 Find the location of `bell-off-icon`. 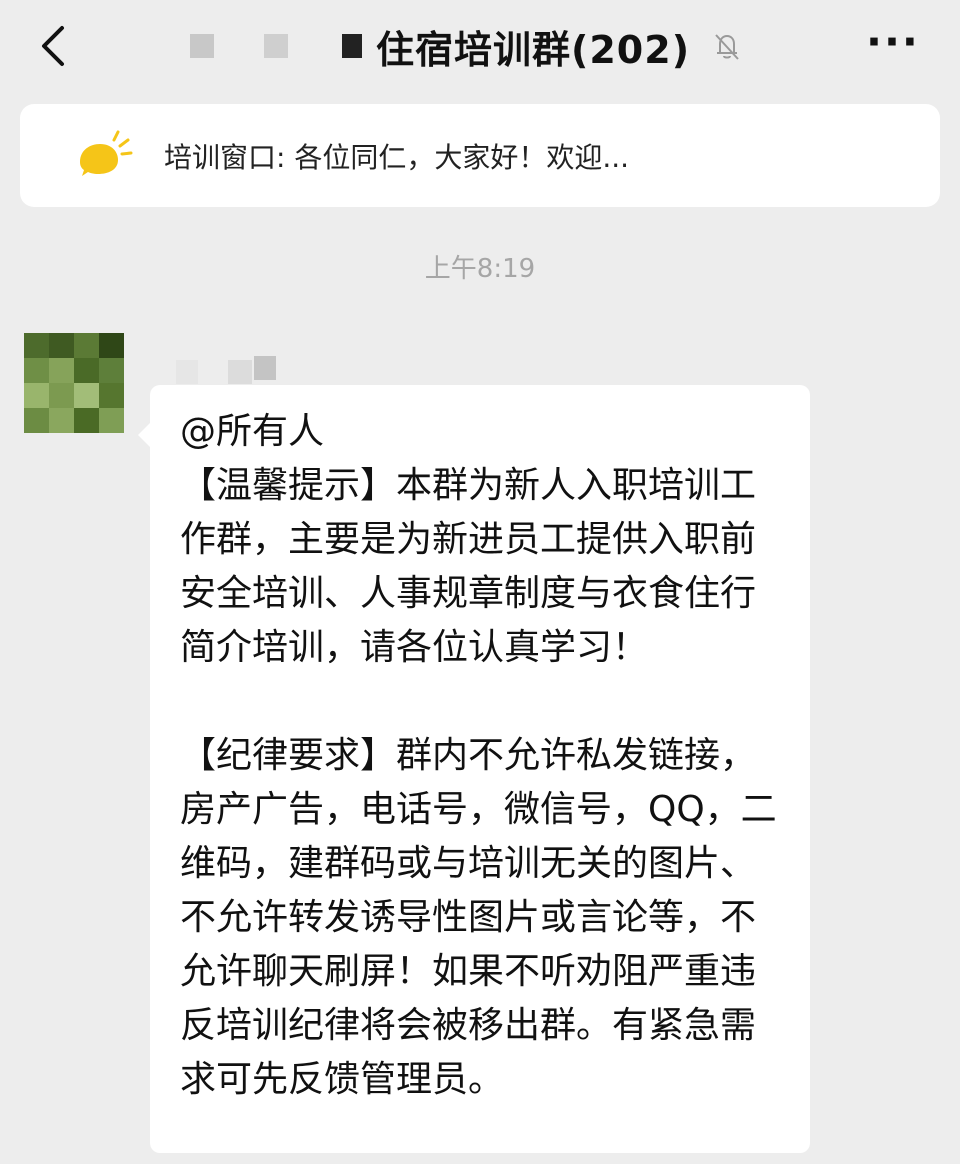

bell-off-icon is located at coordinates (727, 47).